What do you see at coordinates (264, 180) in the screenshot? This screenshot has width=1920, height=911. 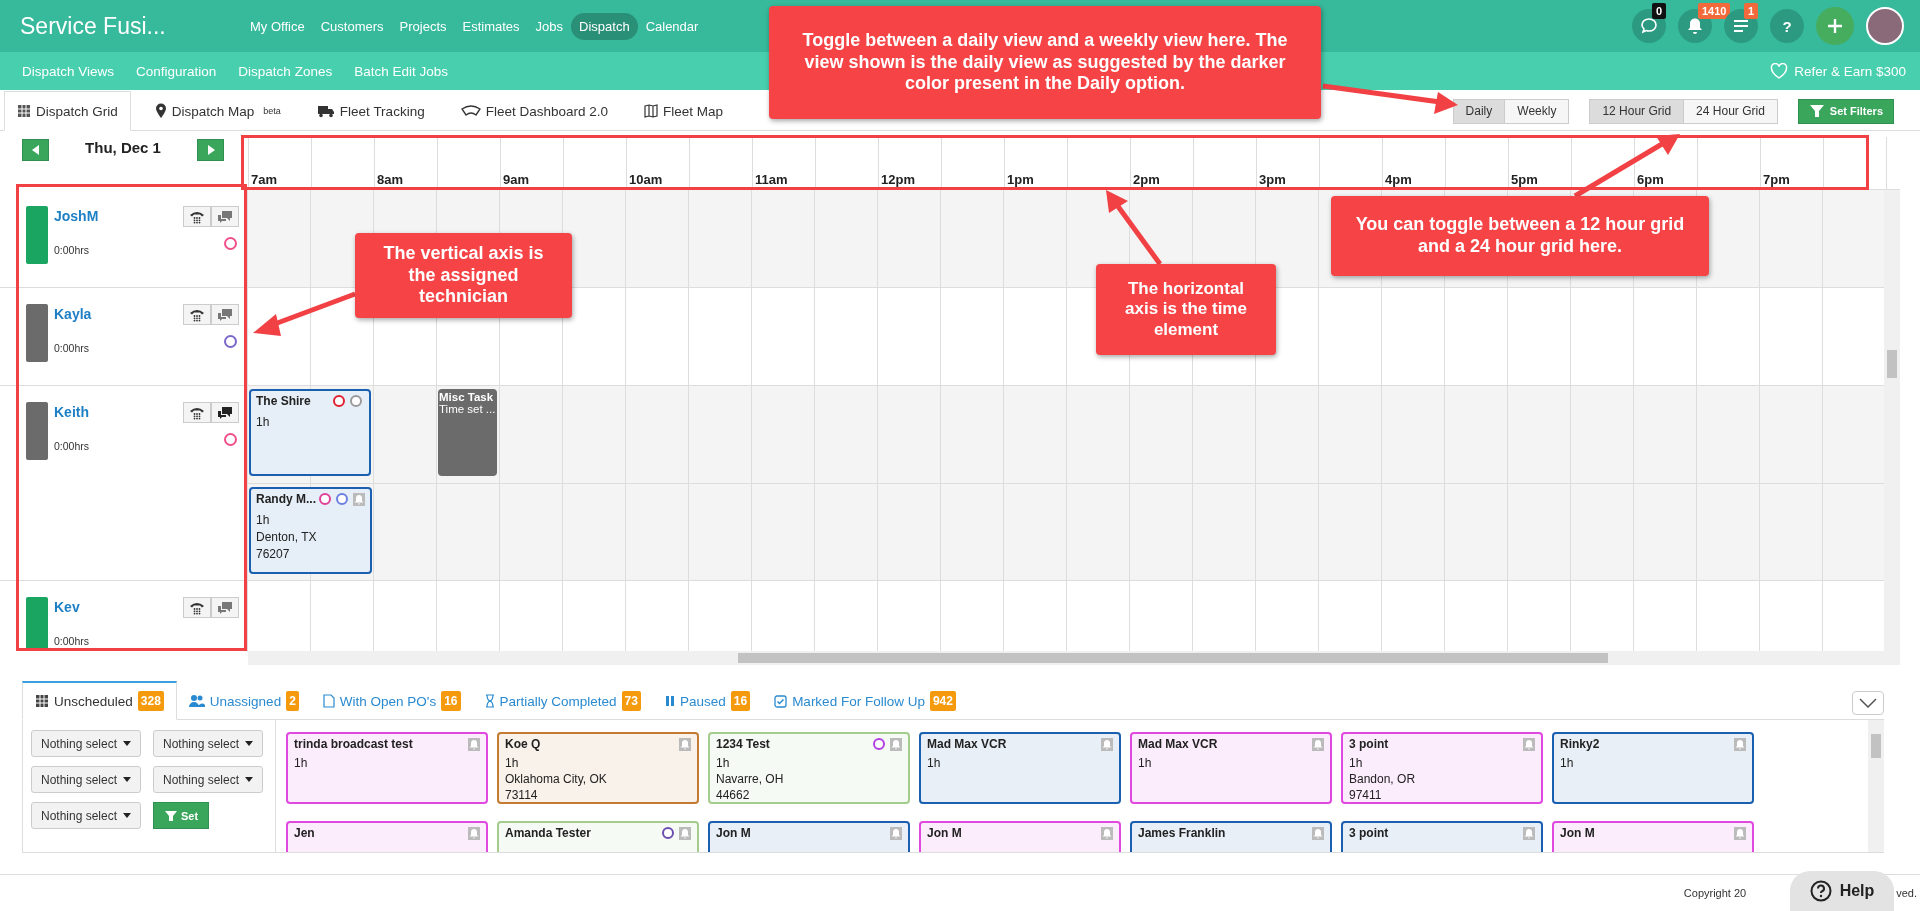 I see `hour-label: 7am` at bounding box center [264, 180].